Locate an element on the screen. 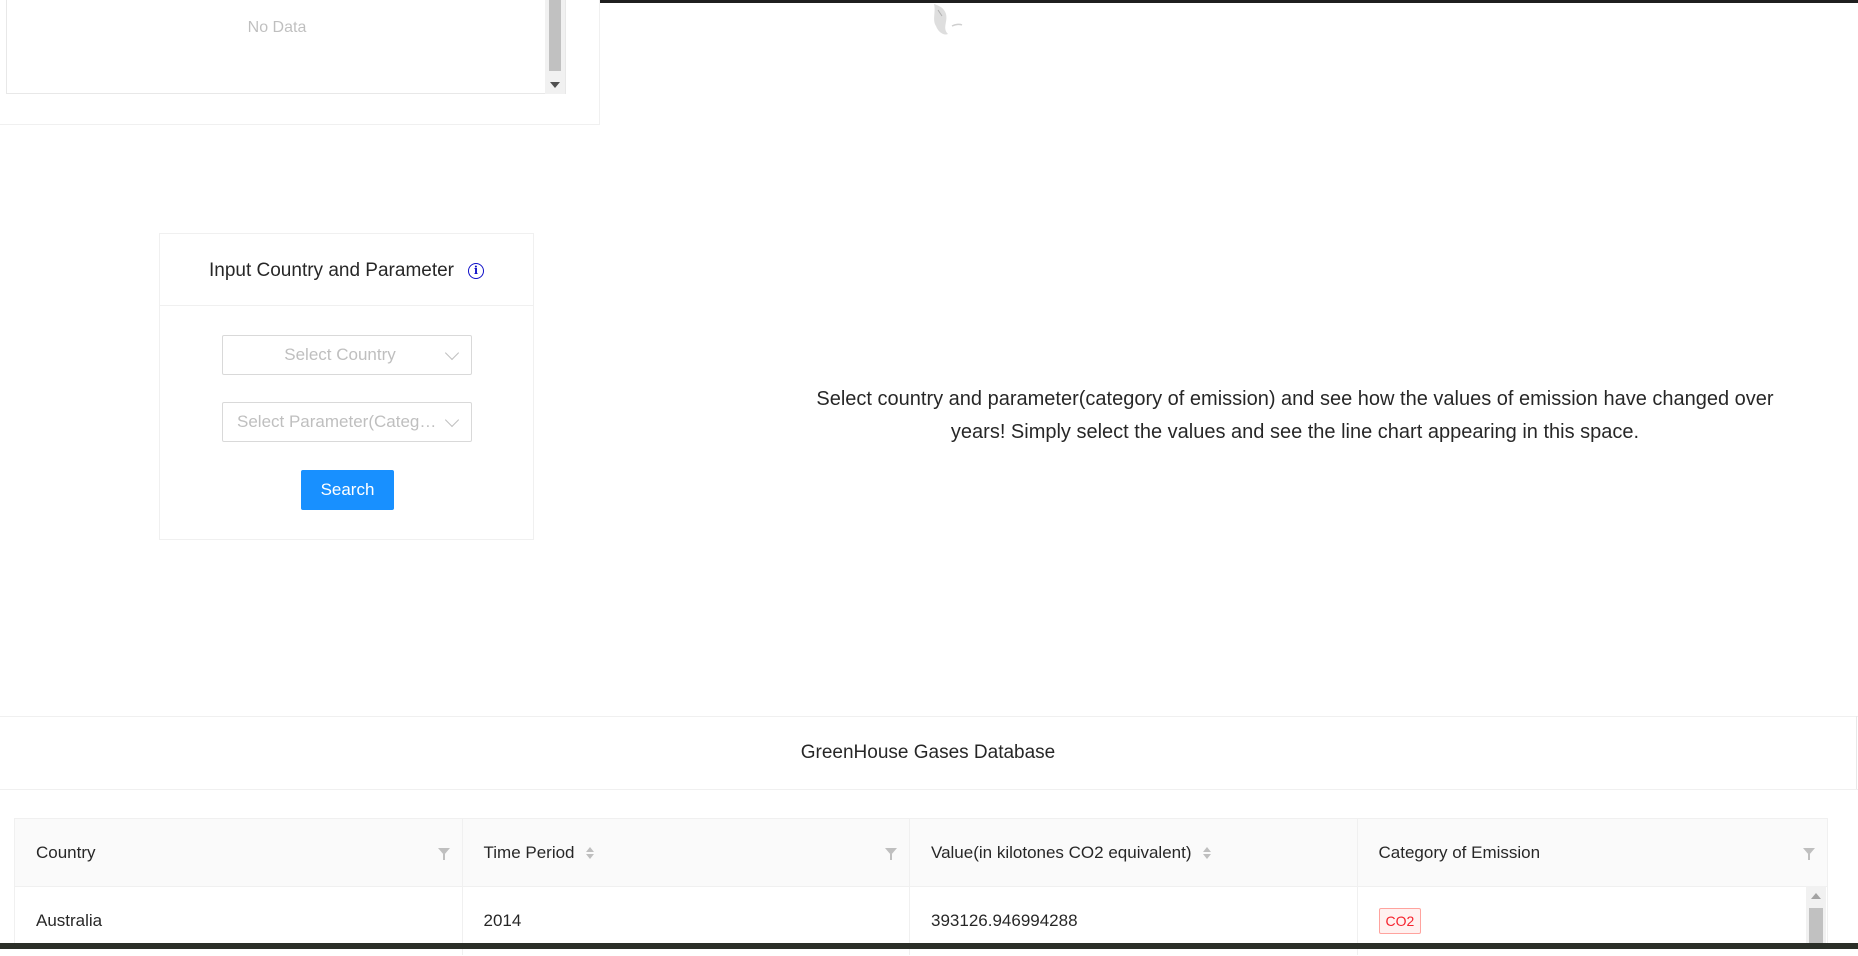 This screenshot has height=956, width=1858. table-scrollbar is located at coordinates (1816, 917).